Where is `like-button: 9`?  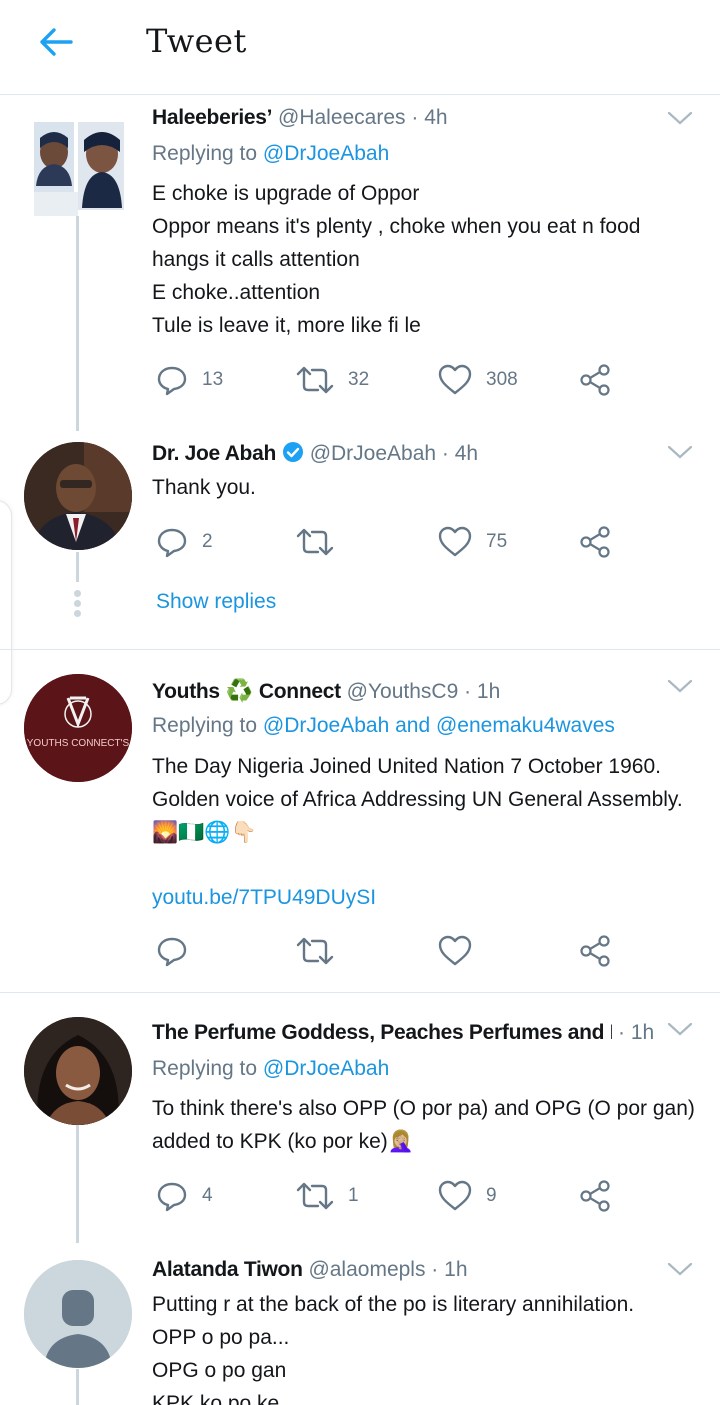
like-button: 9 is located at coordinates (467, 1196).